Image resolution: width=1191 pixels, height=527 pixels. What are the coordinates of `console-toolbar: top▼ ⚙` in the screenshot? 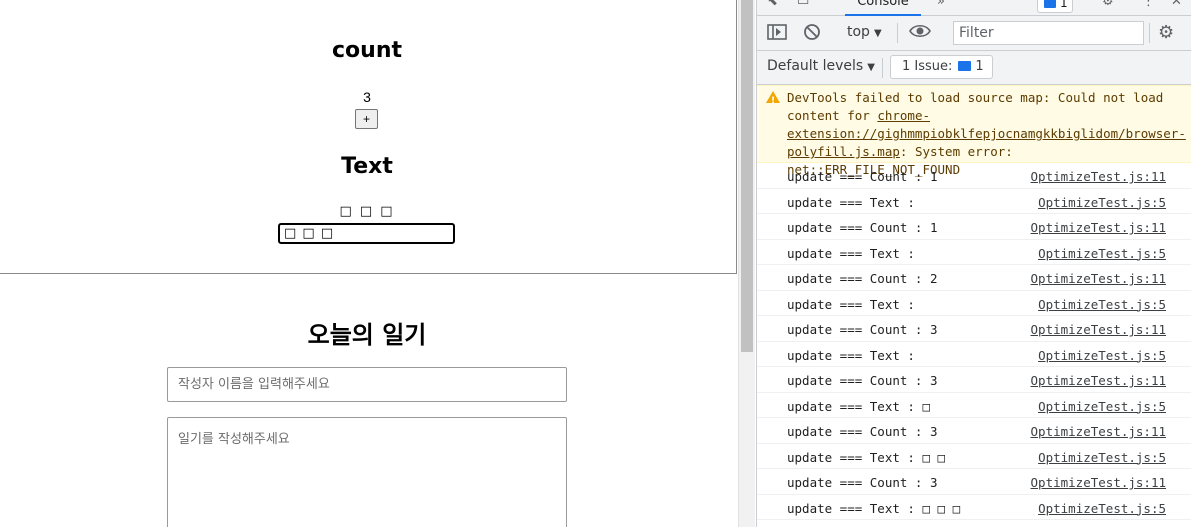 It's located at (974, 33).